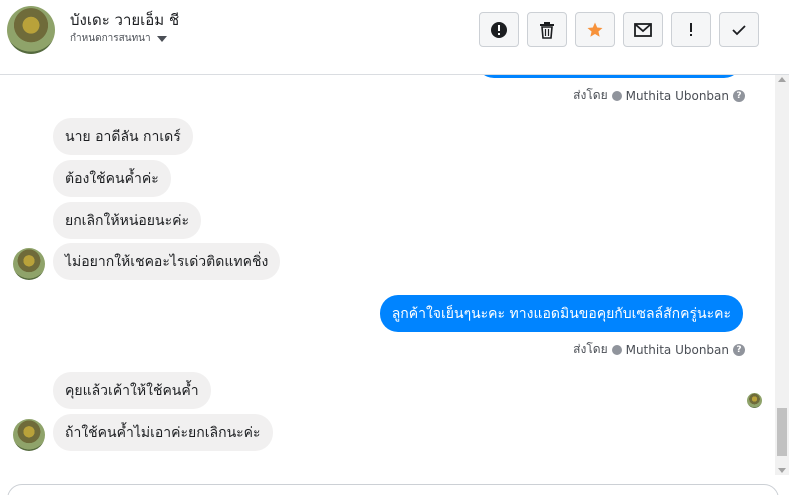  I want to click on mail-icon, so click(643, 29).